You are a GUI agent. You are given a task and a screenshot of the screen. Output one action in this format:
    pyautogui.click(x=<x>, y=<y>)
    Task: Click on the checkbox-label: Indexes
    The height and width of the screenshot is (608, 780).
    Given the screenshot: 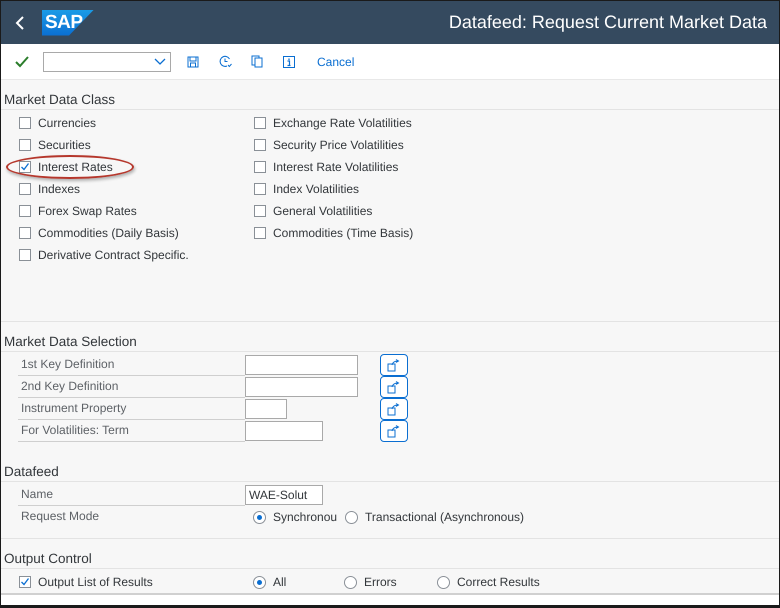 What is the action you would take?
    pyautogui.click(x=59, y=189)
    